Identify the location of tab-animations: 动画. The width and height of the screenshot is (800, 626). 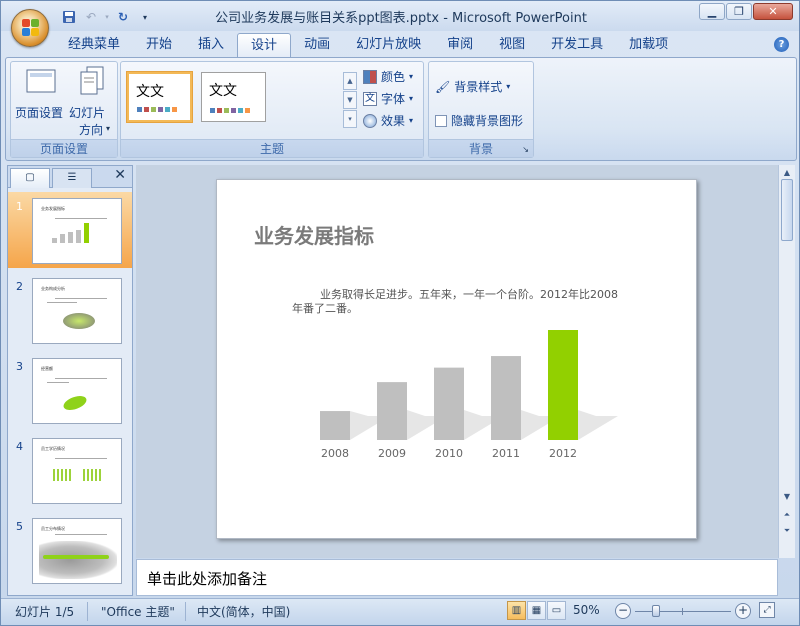
(317, 45).